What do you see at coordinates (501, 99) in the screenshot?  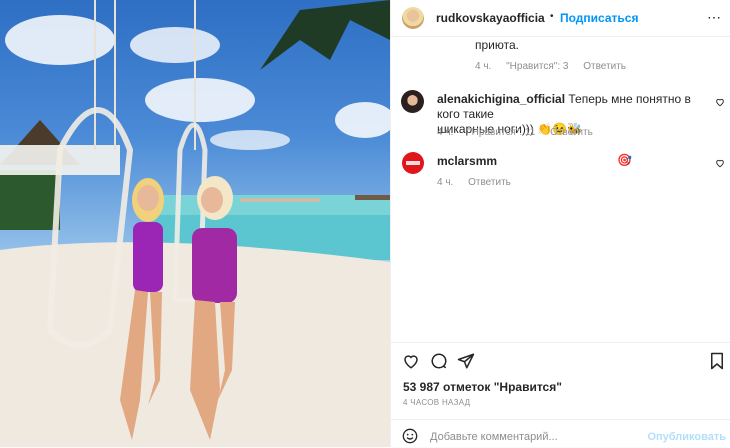 I see `commenter-username: alenakichigina_official` at bounding box center [501, 99].